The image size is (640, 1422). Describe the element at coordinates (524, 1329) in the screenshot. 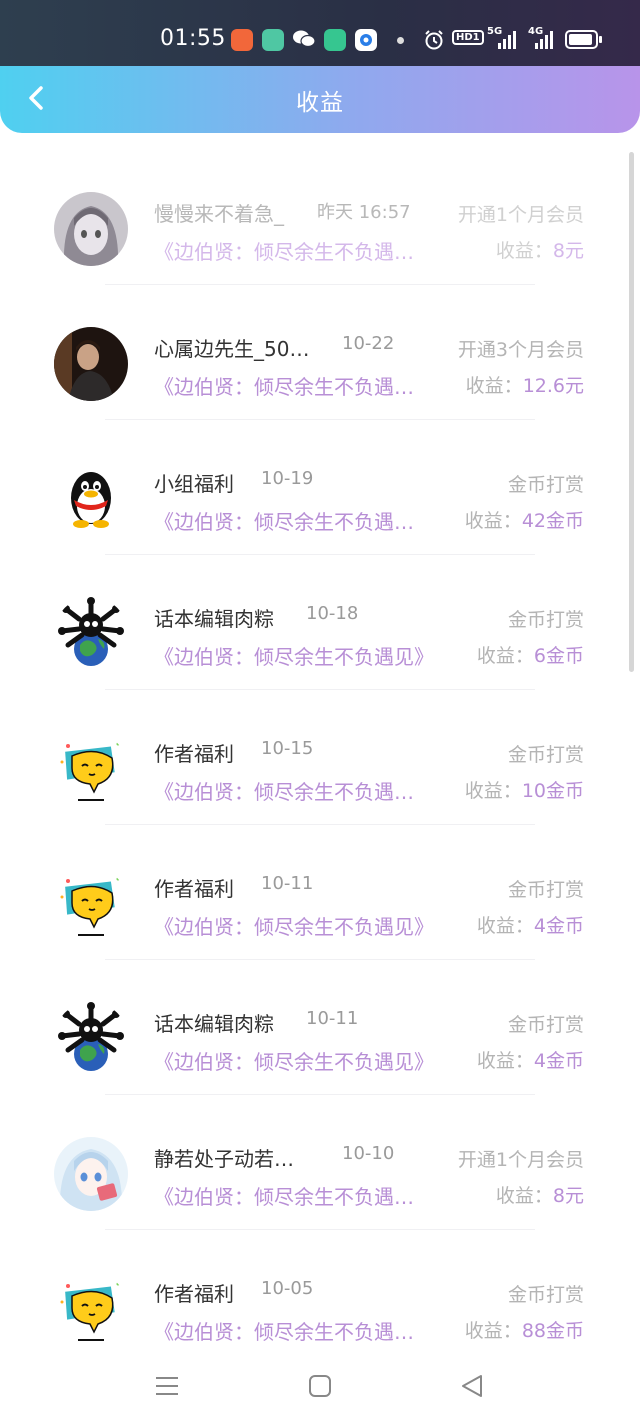

I see `income-amount: 收益：88金币` at that location.